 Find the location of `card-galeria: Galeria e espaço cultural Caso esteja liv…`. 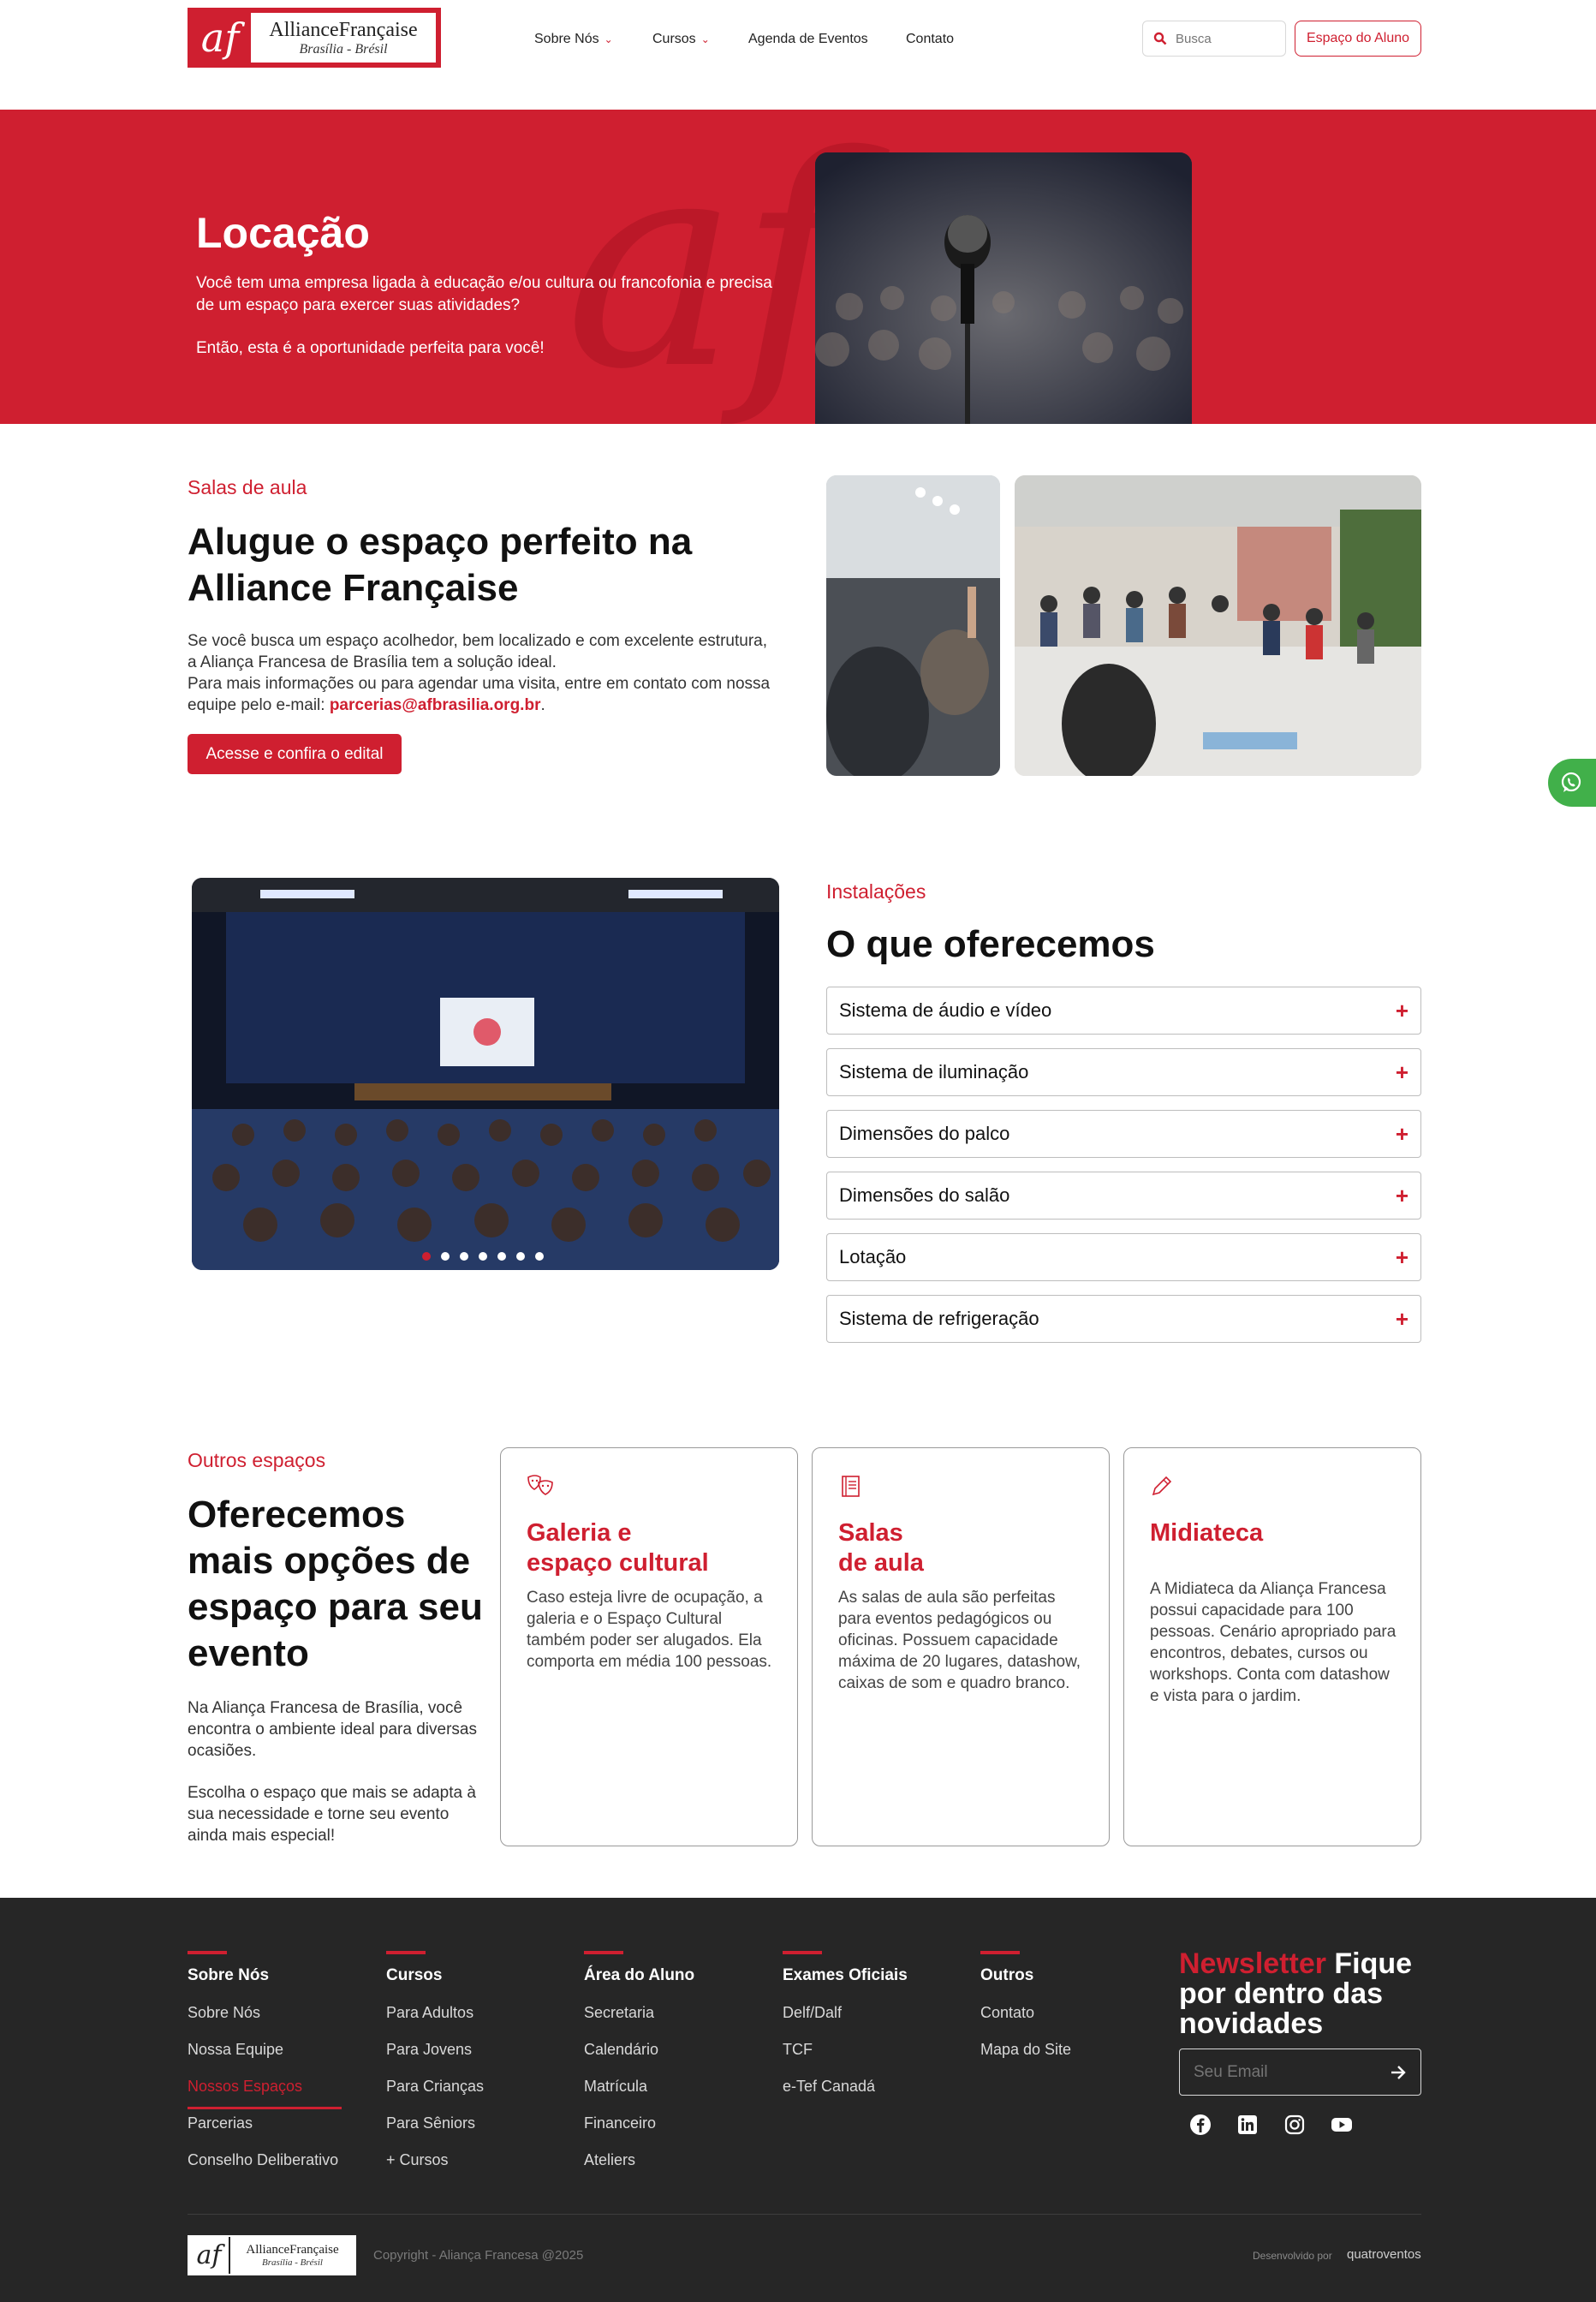

card-galeria: Galeria e espaço cultural Caso esteja liv… is located at coordinates (649, 1646).